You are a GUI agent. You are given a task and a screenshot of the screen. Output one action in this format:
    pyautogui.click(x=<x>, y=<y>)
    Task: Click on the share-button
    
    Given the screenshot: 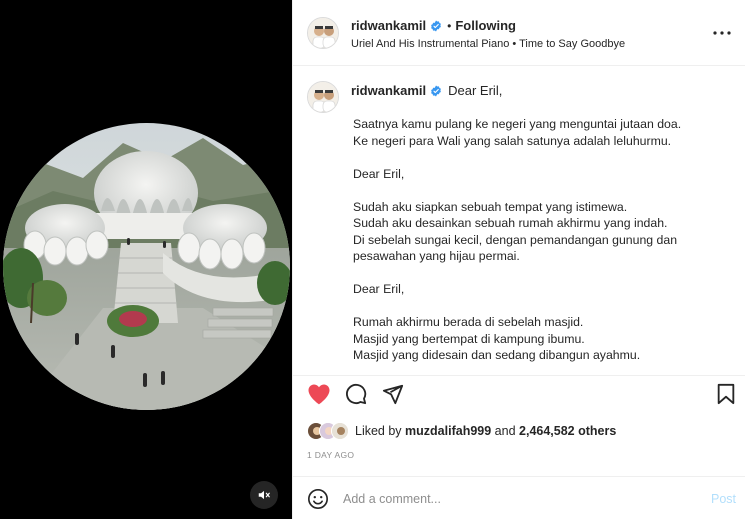 What is the action you would take?
    pyautogui.click(x=393, y=394)
    